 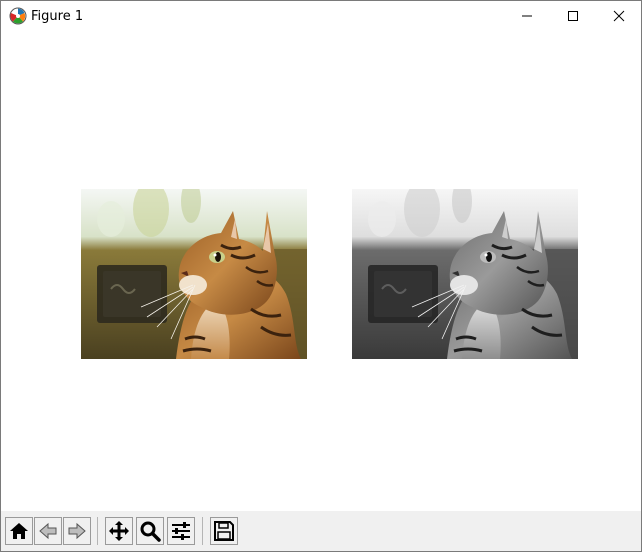 What do you see at coordinates (18, 16) in the screenshot?
I see `matplotlib-icon` at bounding box center [18, 16].